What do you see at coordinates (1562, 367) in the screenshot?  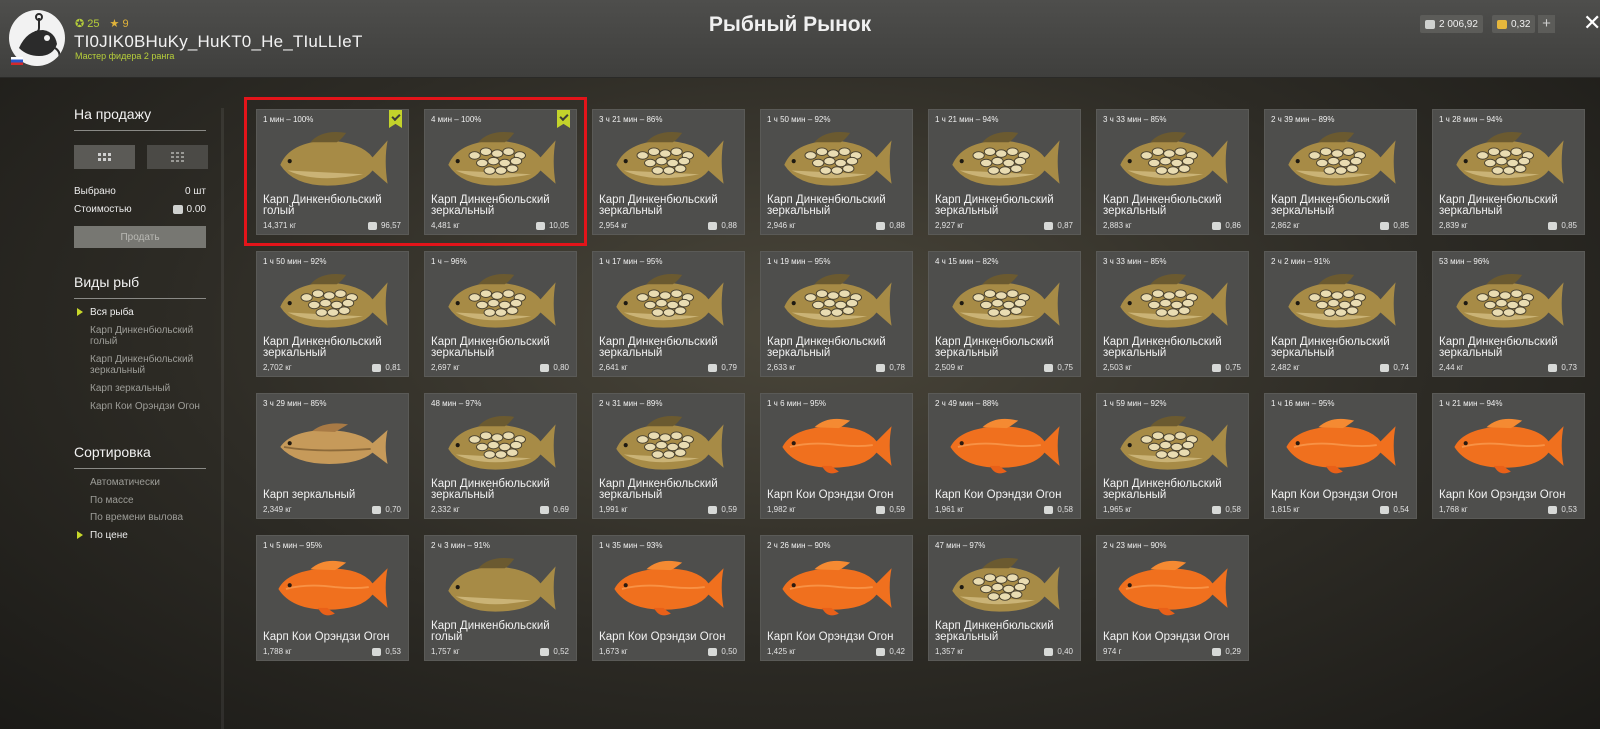 I see `fish-price: 0,73` at bounding box center [1562, 367].